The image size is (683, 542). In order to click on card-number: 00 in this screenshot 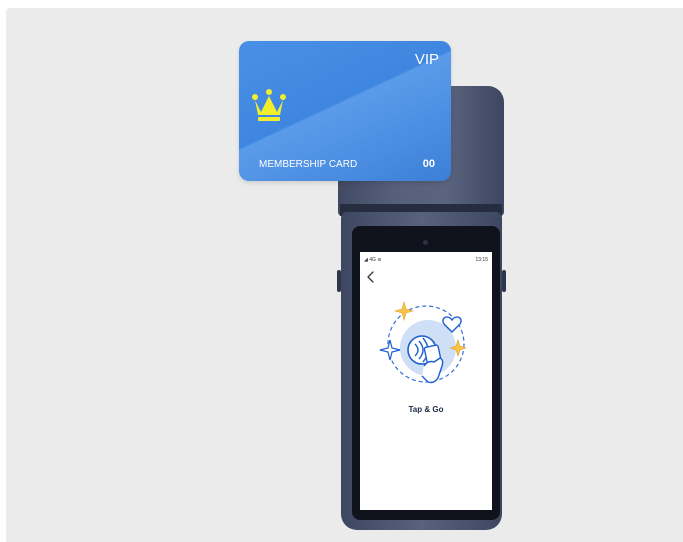, I will do `click(428, 164)`.